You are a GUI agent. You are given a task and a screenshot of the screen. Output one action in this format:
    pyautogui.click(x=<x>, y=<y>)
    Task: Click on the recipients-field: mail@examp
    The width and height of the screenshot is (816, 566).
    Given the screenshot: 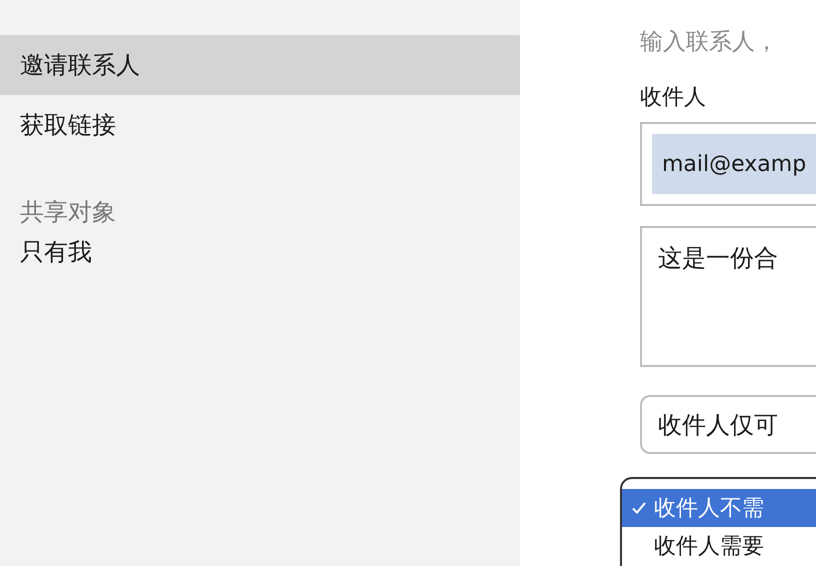 What is the action you would take?
    pyautogui.click(x=728, y=164)
    